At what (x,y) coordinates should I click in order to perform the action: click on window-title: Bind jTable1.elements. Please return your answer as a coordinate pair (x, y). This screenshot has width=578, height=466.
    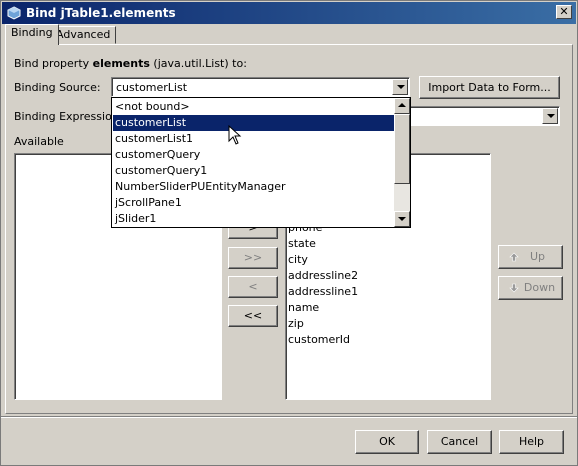
    Looking at the image, I should click on (101, 13).